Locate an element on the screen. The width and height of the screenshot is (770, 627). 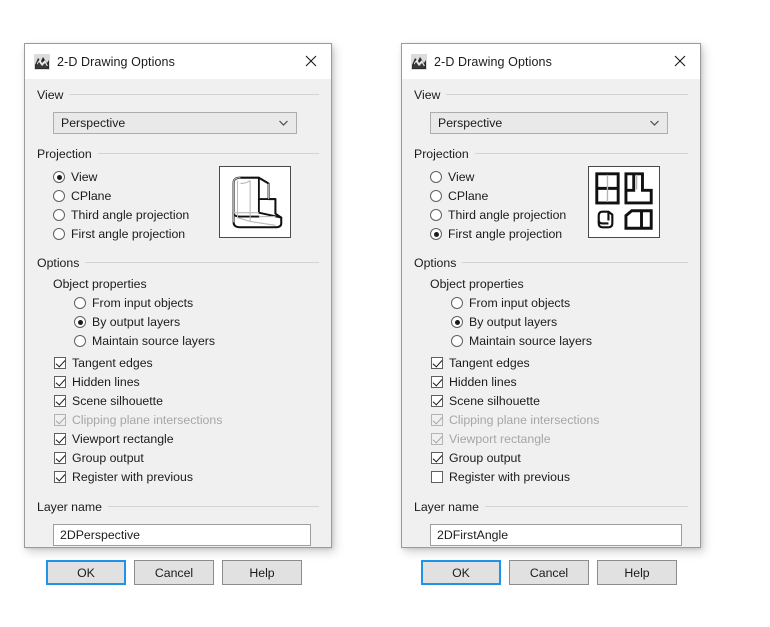
checkbox-label: Group output is located at coordinates (485, 458).